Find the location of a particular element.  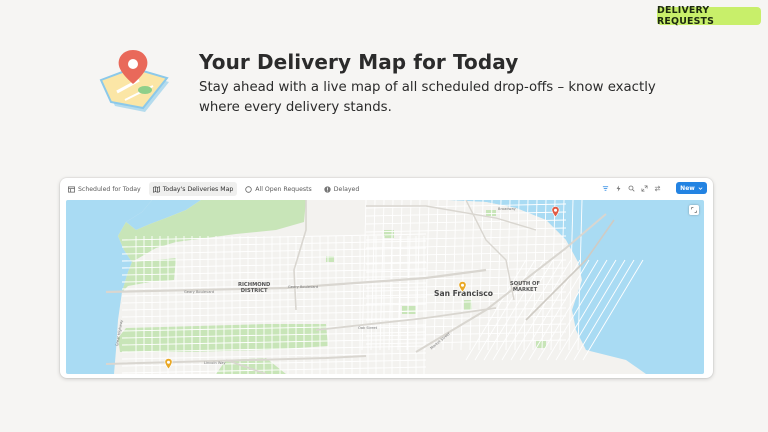

tab-label: Scheduled for Today is located at coordinates (109, 189).